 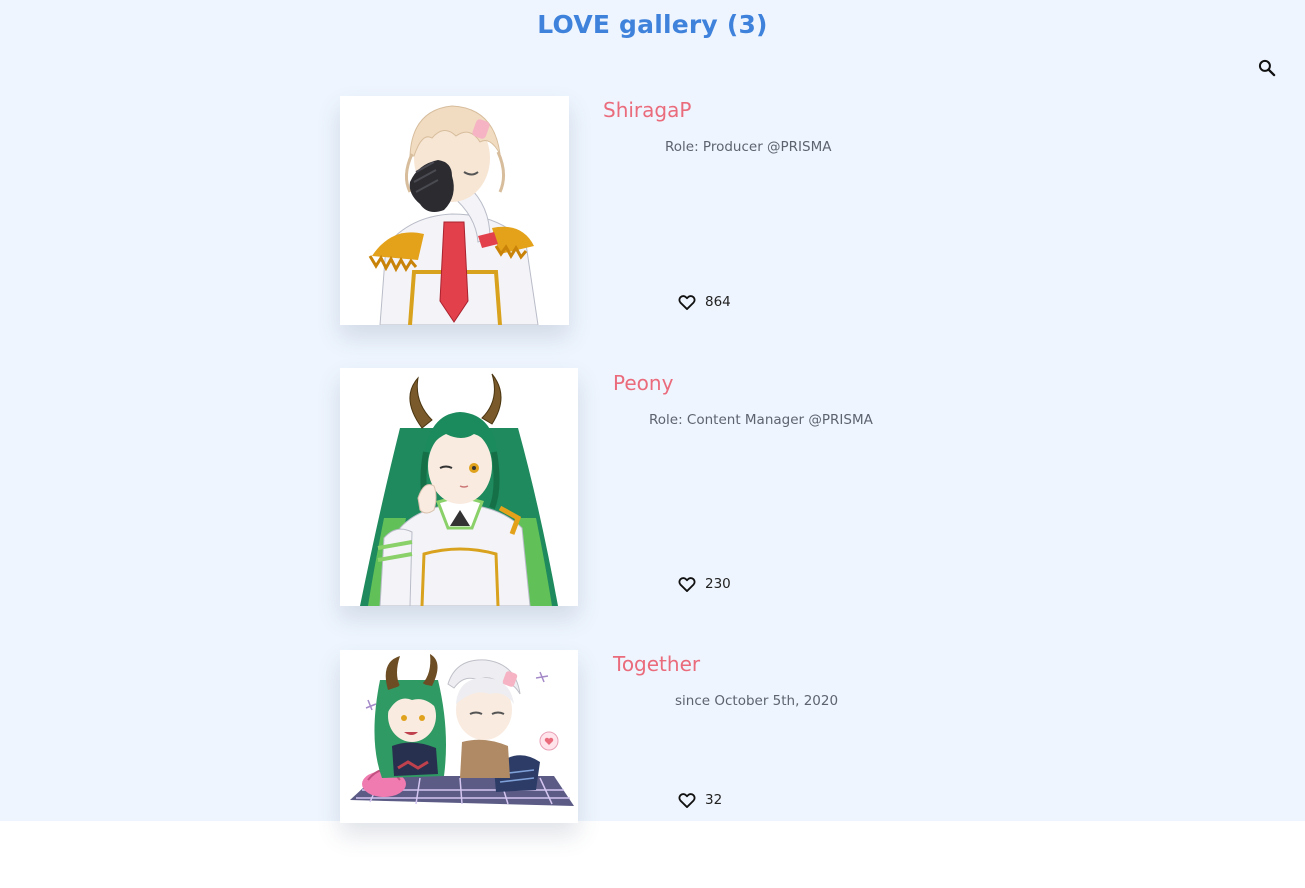 I want to click on like-count: 864, so click(x=718, y=302).